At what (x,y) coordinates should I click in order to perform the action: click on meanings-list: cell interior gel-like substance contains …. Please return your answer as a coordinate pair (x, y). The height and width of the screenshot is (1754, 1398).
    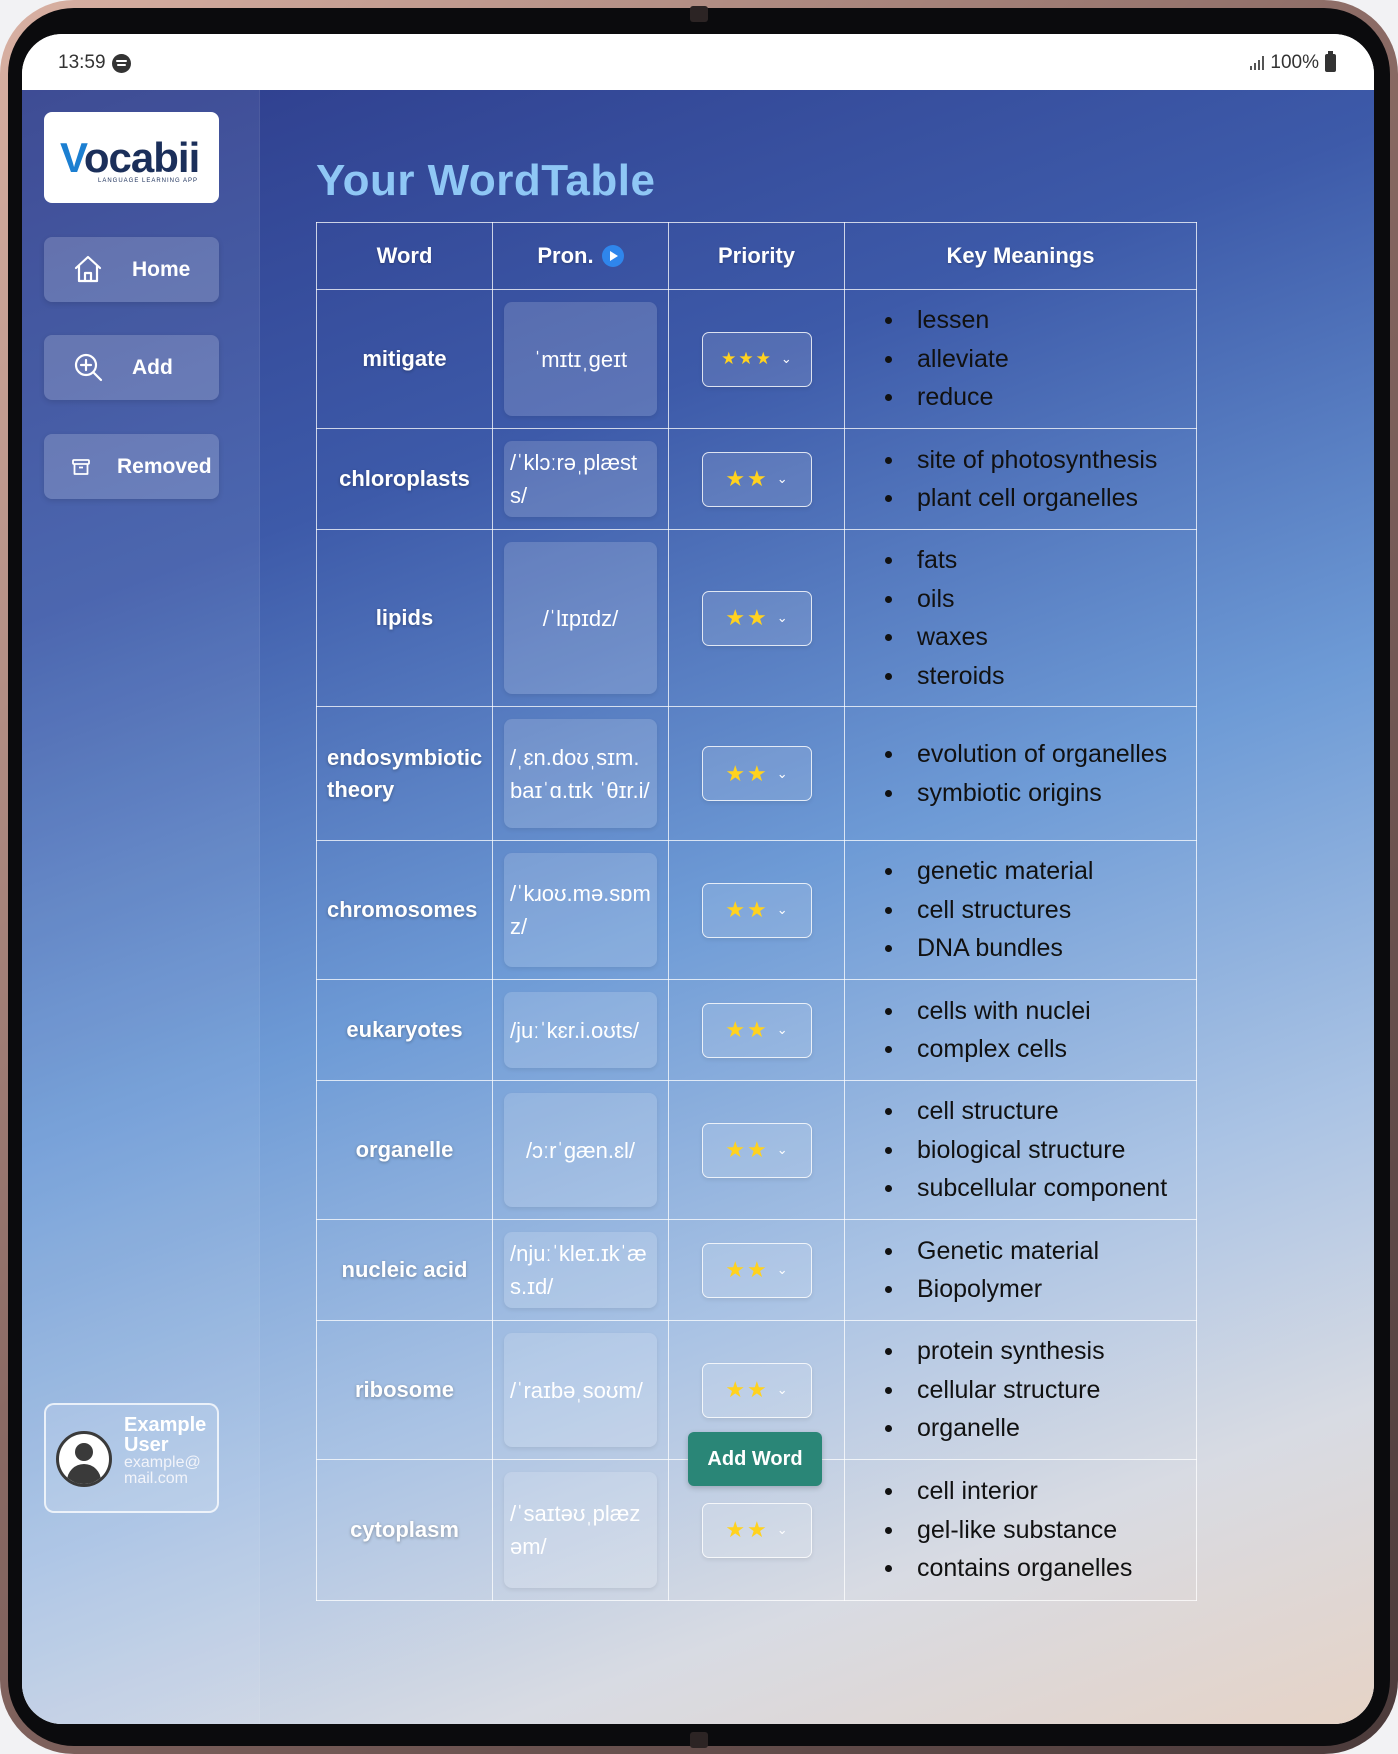
    Looking at the image, I should click on (1024, 1530).